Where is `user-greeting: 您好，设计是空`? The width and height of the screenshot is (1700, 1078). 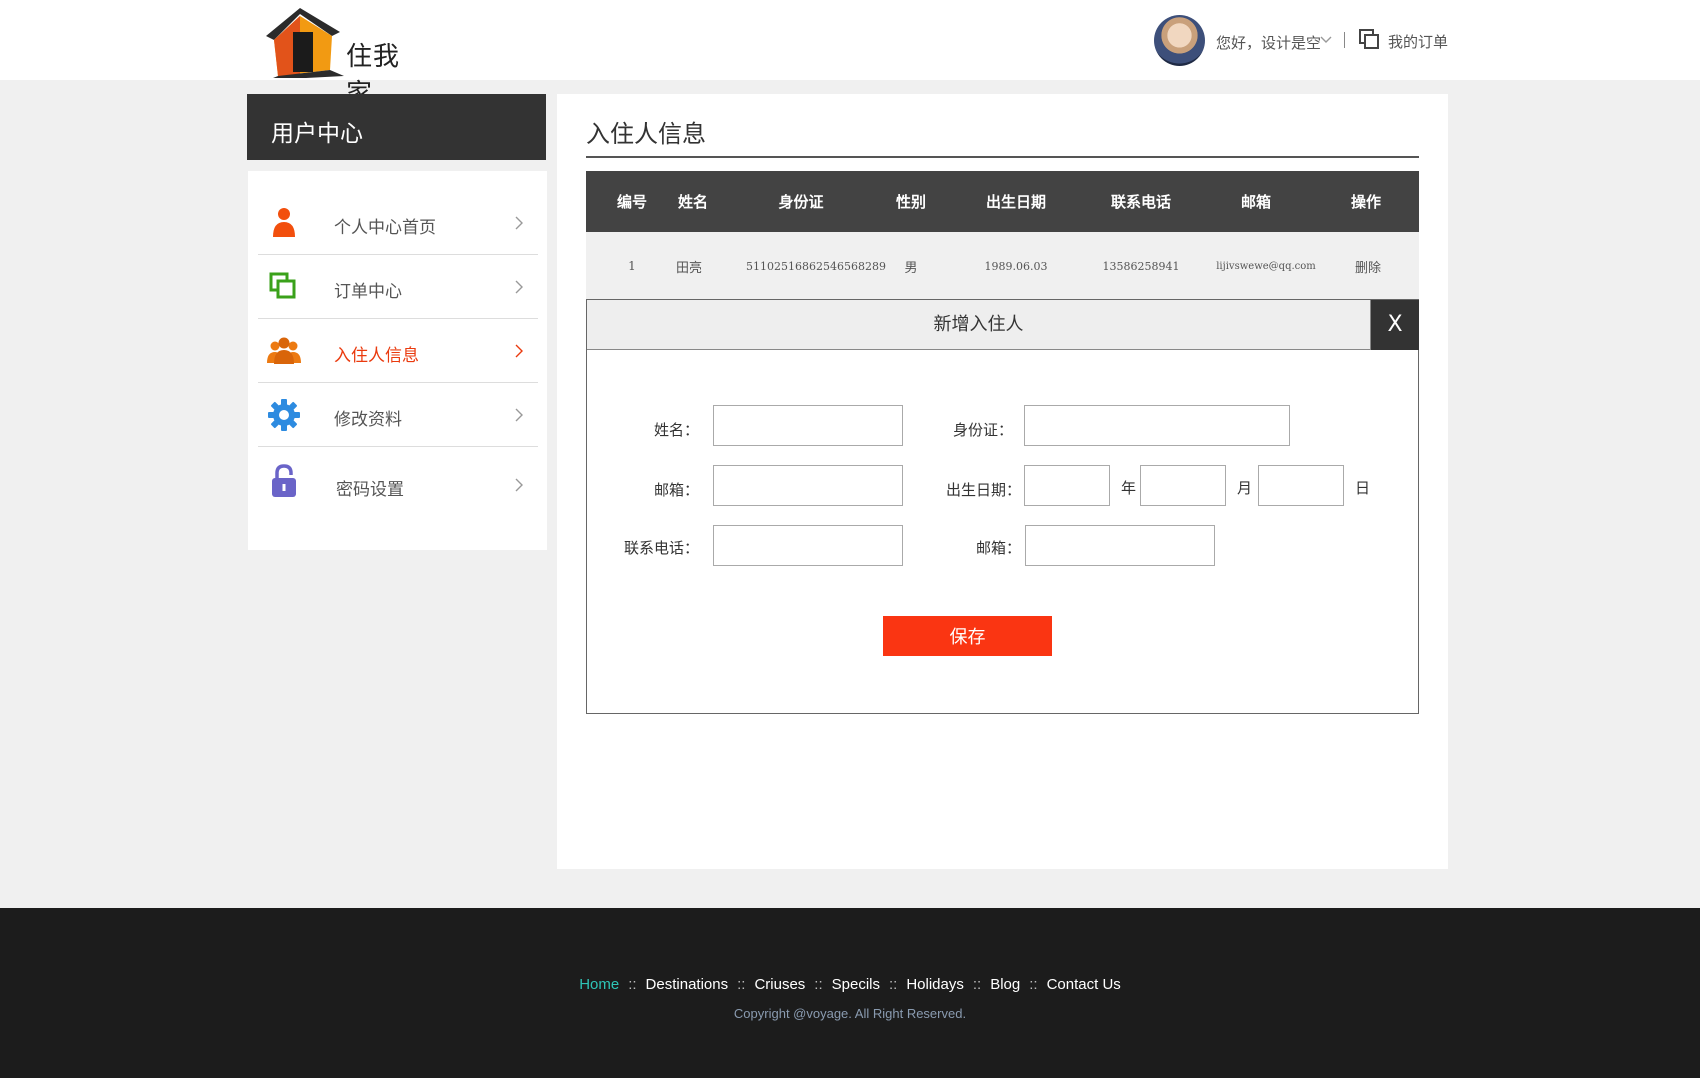
user-greeting: 您好，设计是空 is located at coordinates (1268, 42).